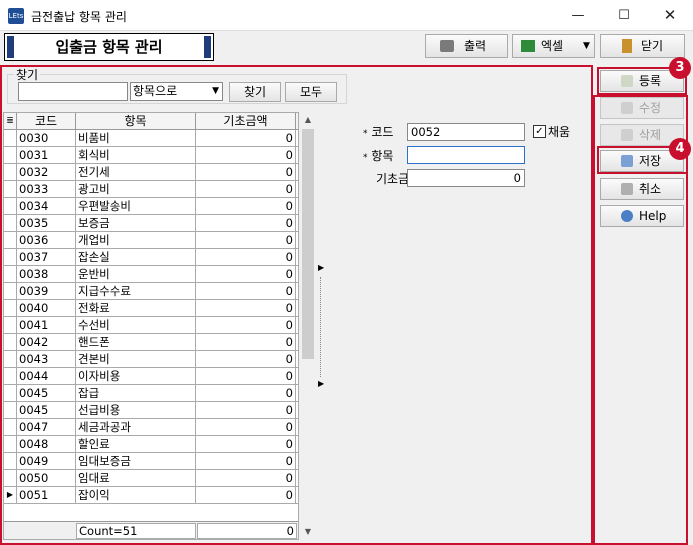 The height and width of the screenshot is (545, 693). I want to click on close-window-button: ✕, so click(670, 15).